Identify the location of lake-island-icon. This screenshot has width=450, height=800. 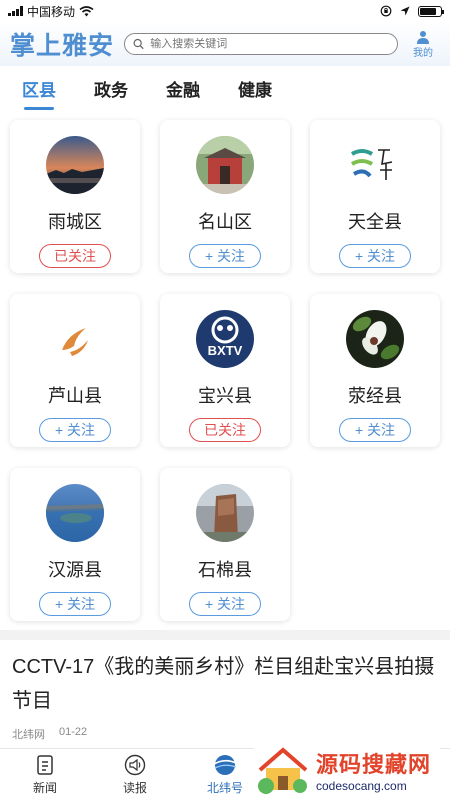
(75, 513).